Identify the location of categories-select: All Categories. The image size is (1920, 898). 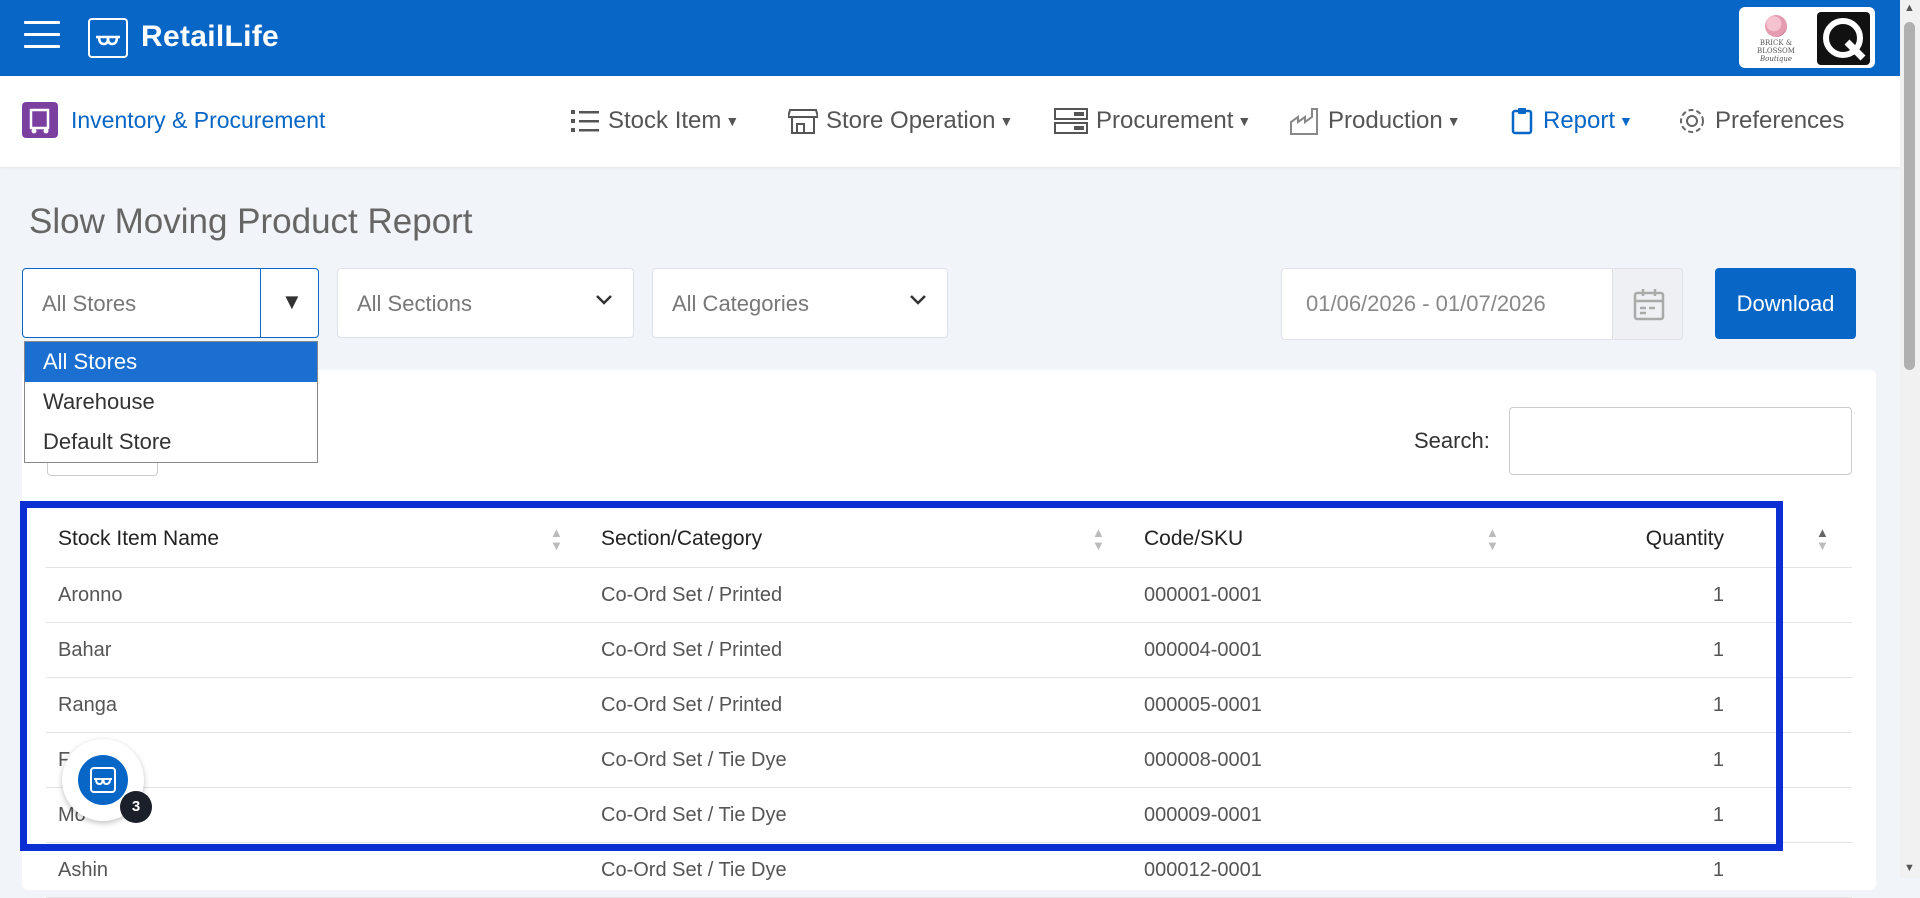
(800, 303).